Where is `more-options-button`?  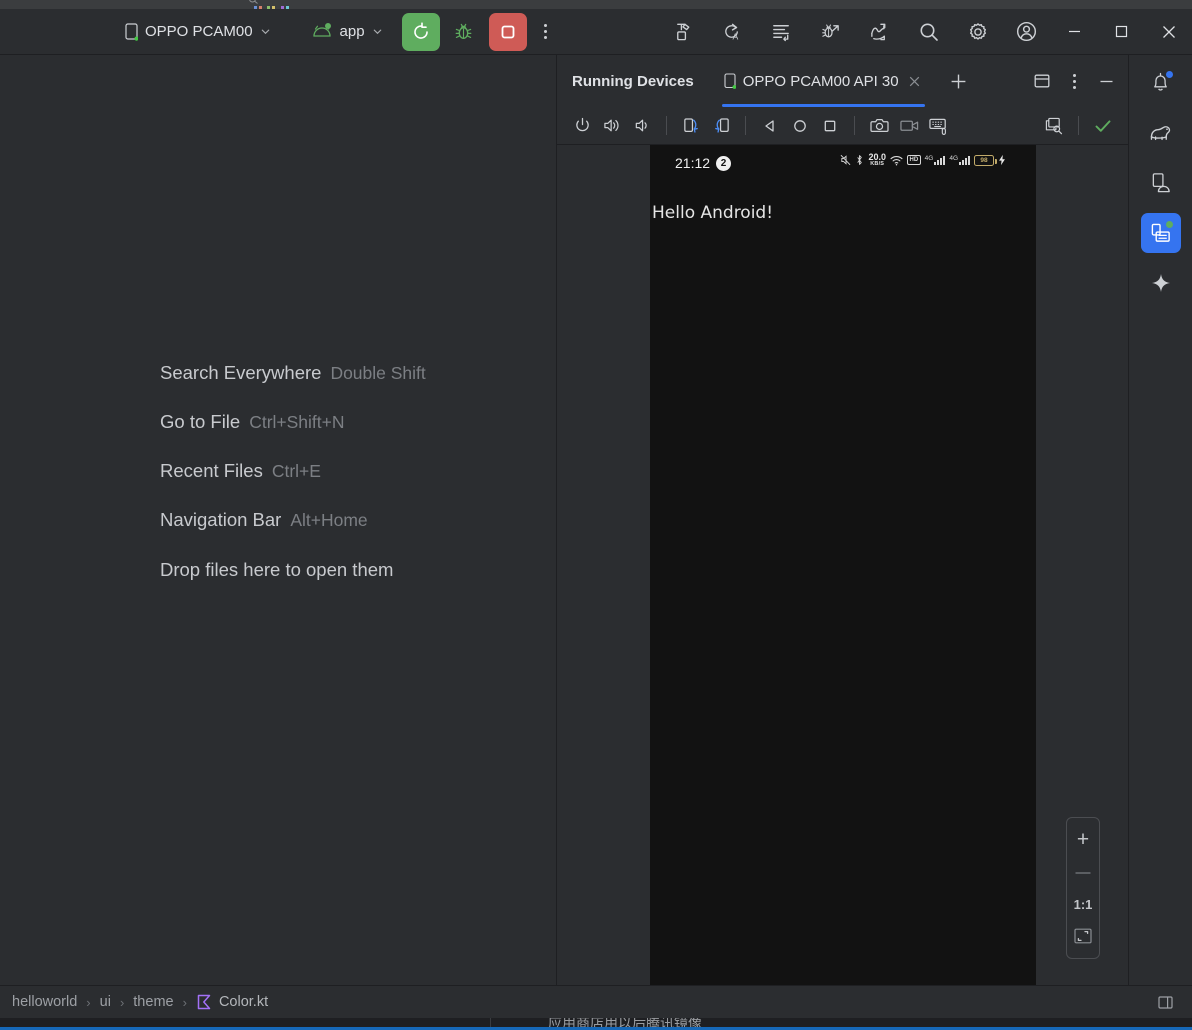 more-options-button is located at coordinates (546, 32).